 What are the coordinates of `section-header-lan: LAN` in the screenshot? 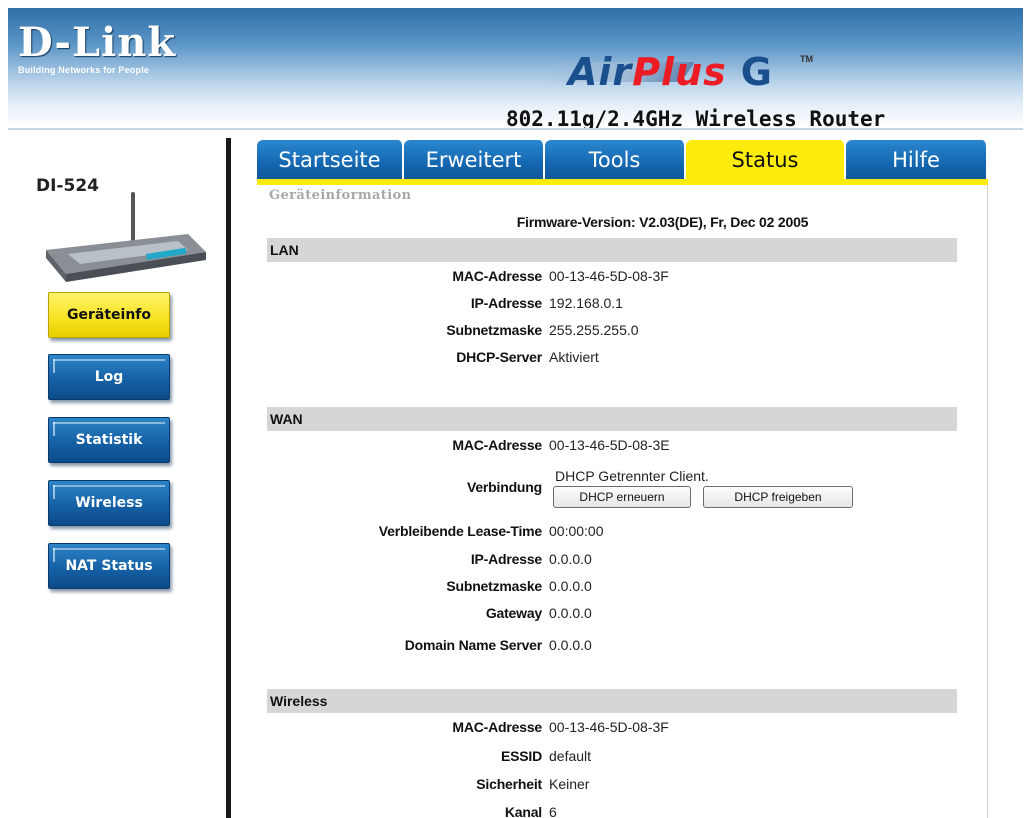 It's located at (612, 250).